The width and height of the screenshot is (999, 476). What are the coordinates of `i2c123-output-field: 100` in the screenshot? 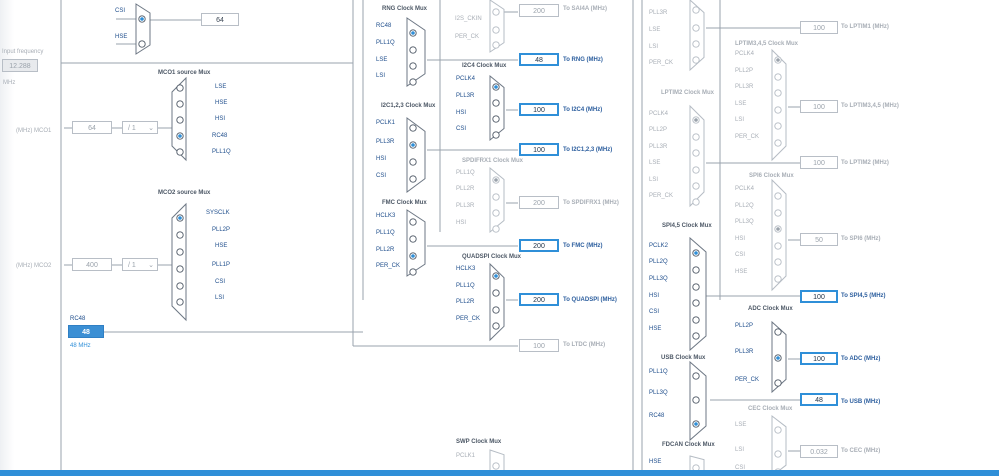 It's located at (539, 149).